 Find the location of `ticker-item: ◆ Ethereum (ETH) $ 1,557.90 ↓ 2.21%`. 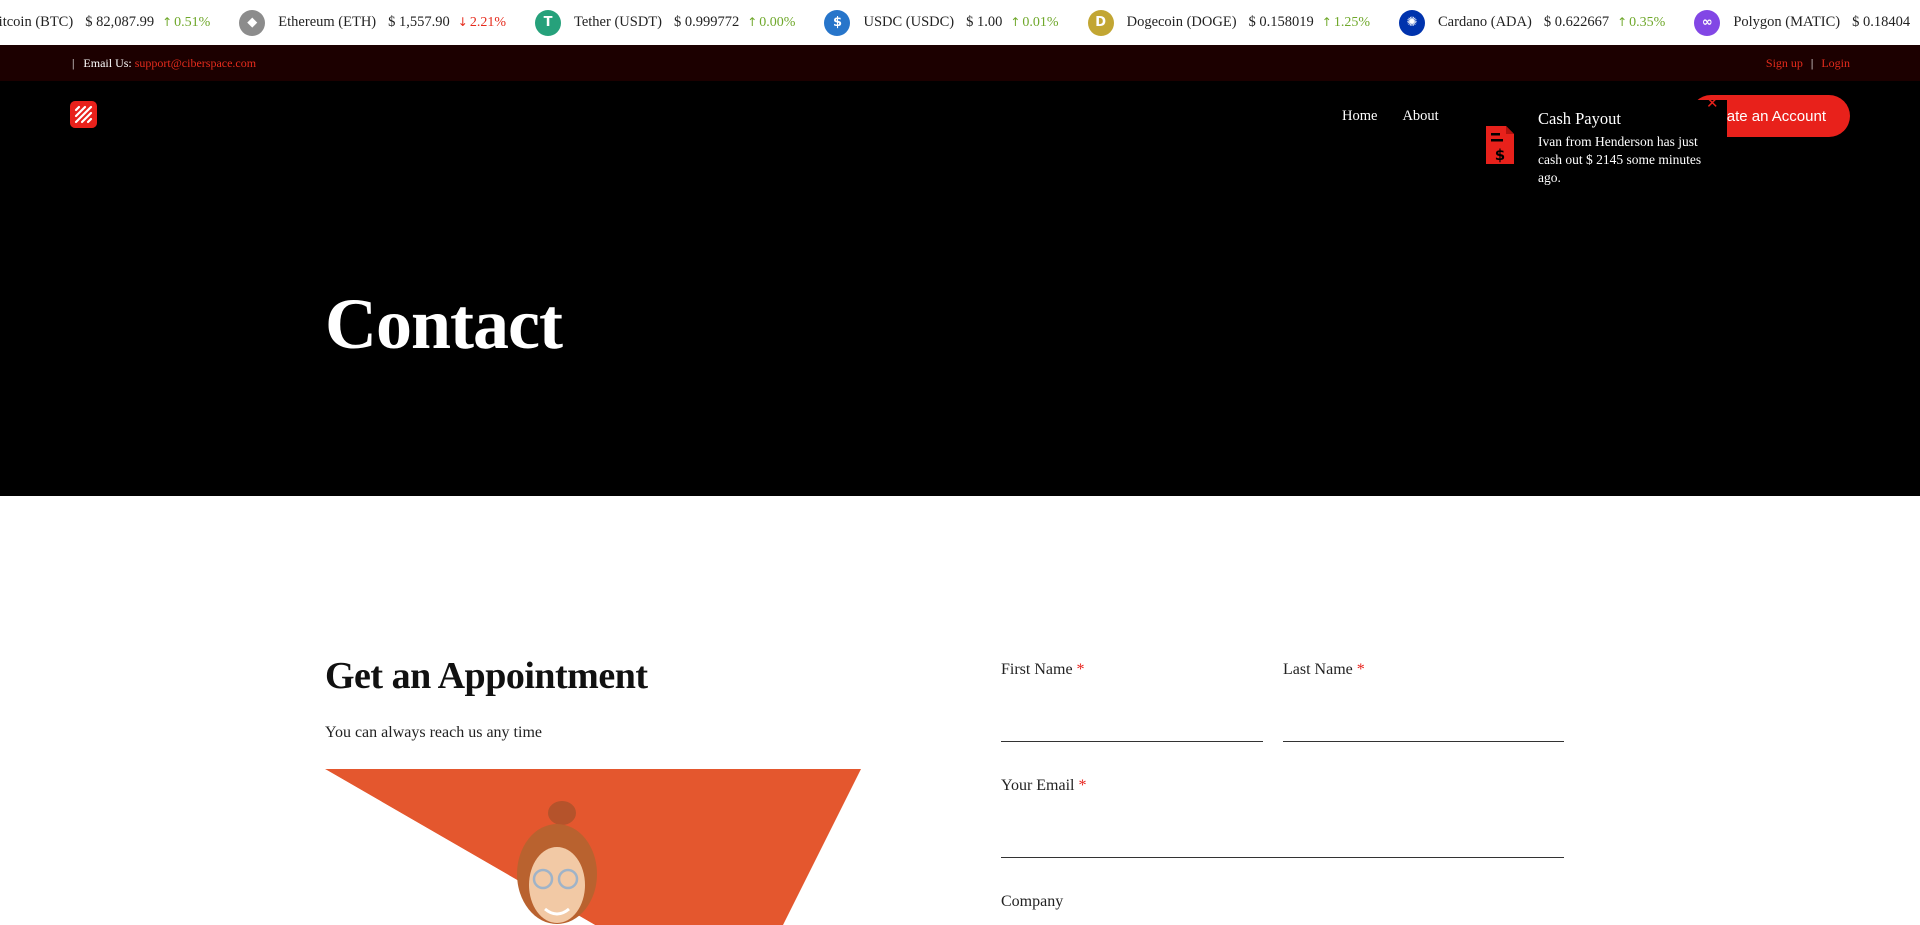

ticker-item: ◆ Ethereum (ETH) $ 1,557.90 ↓ 2.21% is located at coordinates (372, 22).